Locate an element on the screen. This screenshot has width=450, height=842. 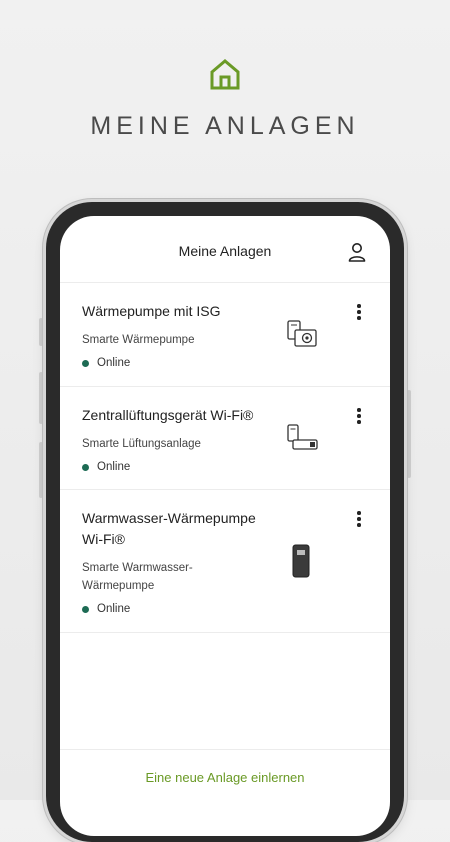
app-header: Meine Anlagen is located at coordinates (225, 249).